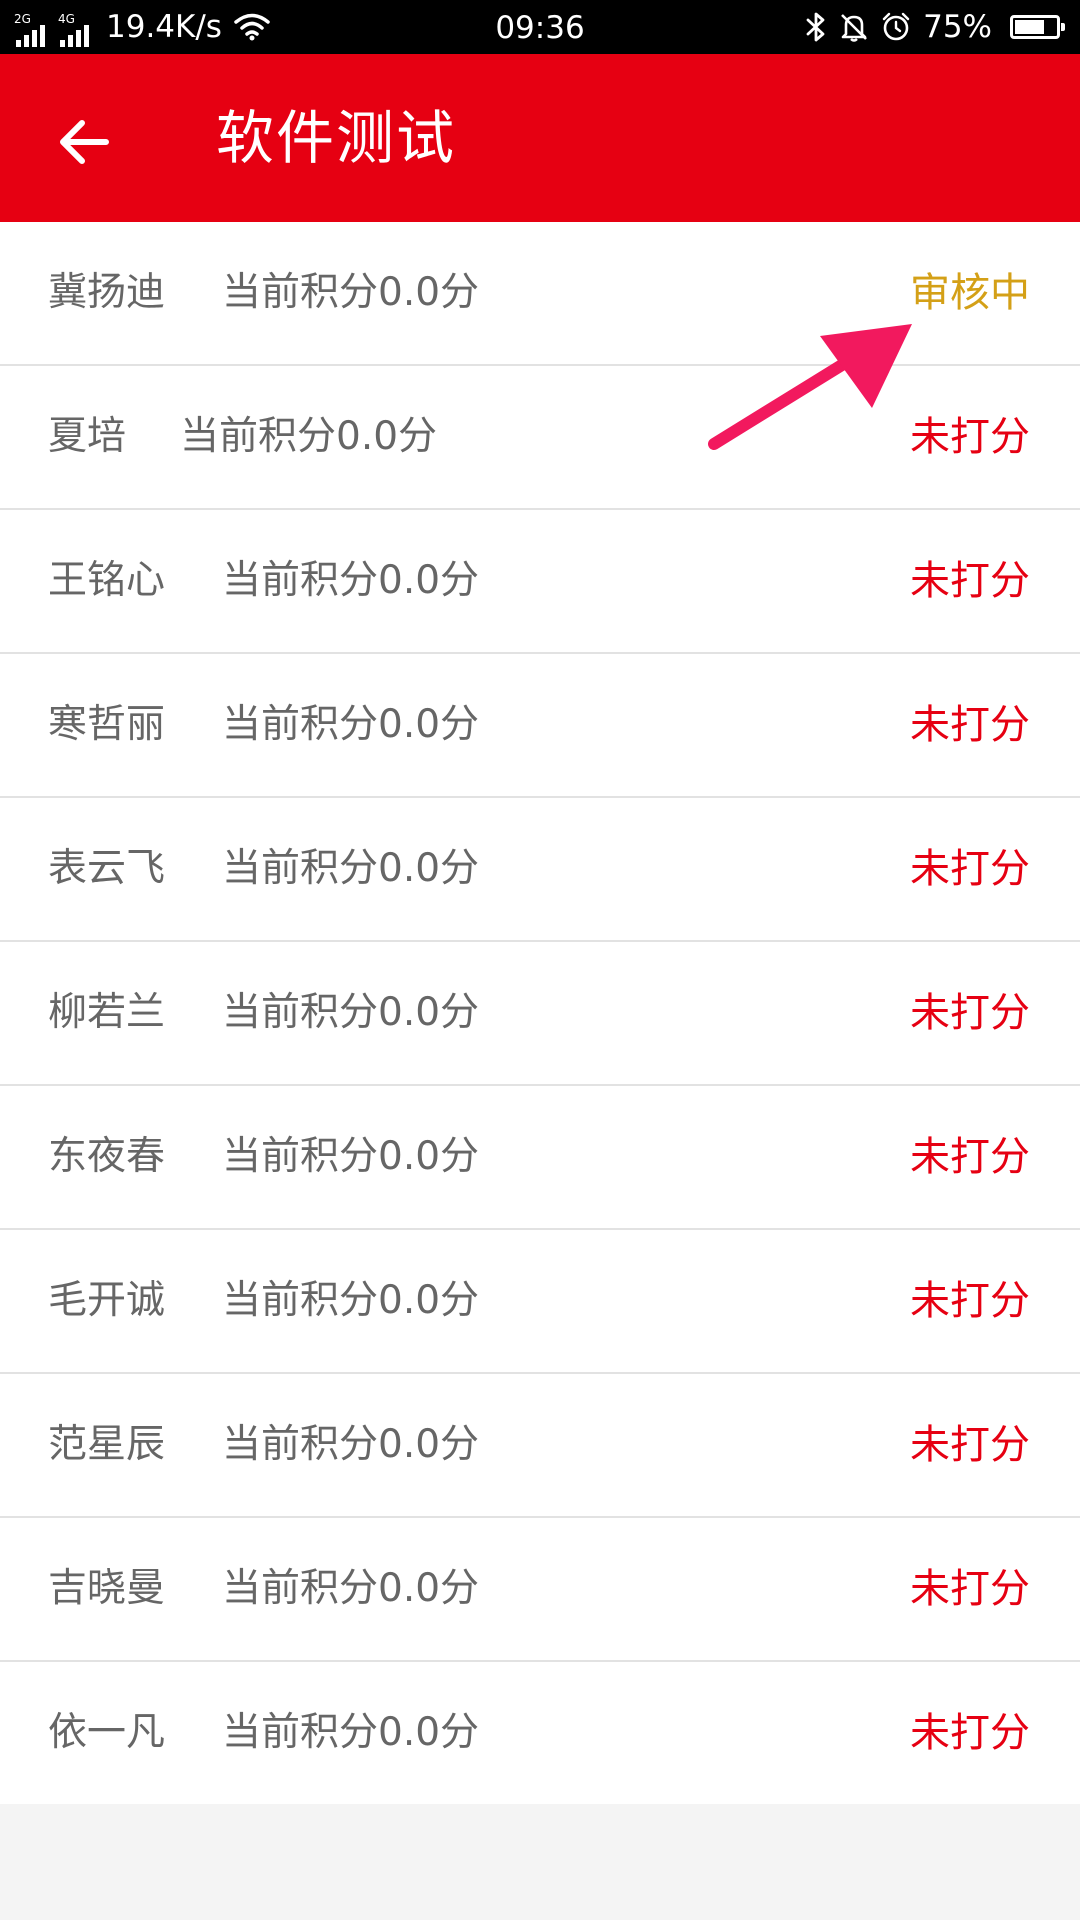 The image size is (1080, 1920). I want to click on status-bar-right: 75%, so click(935, 27).